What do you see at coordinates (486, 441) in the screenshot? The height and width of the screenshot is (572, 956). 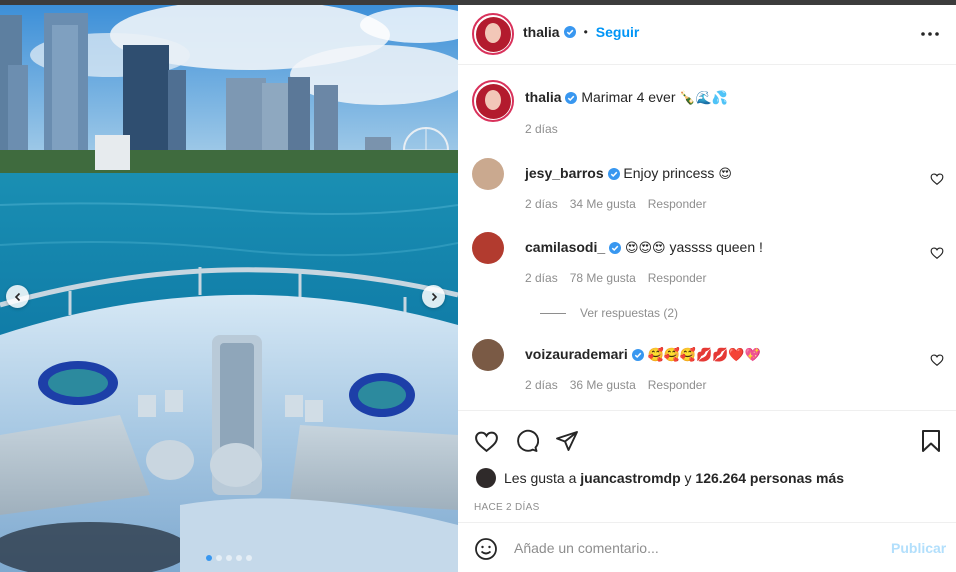 I see `like-heart-icon` at bounding box center [486, 441].